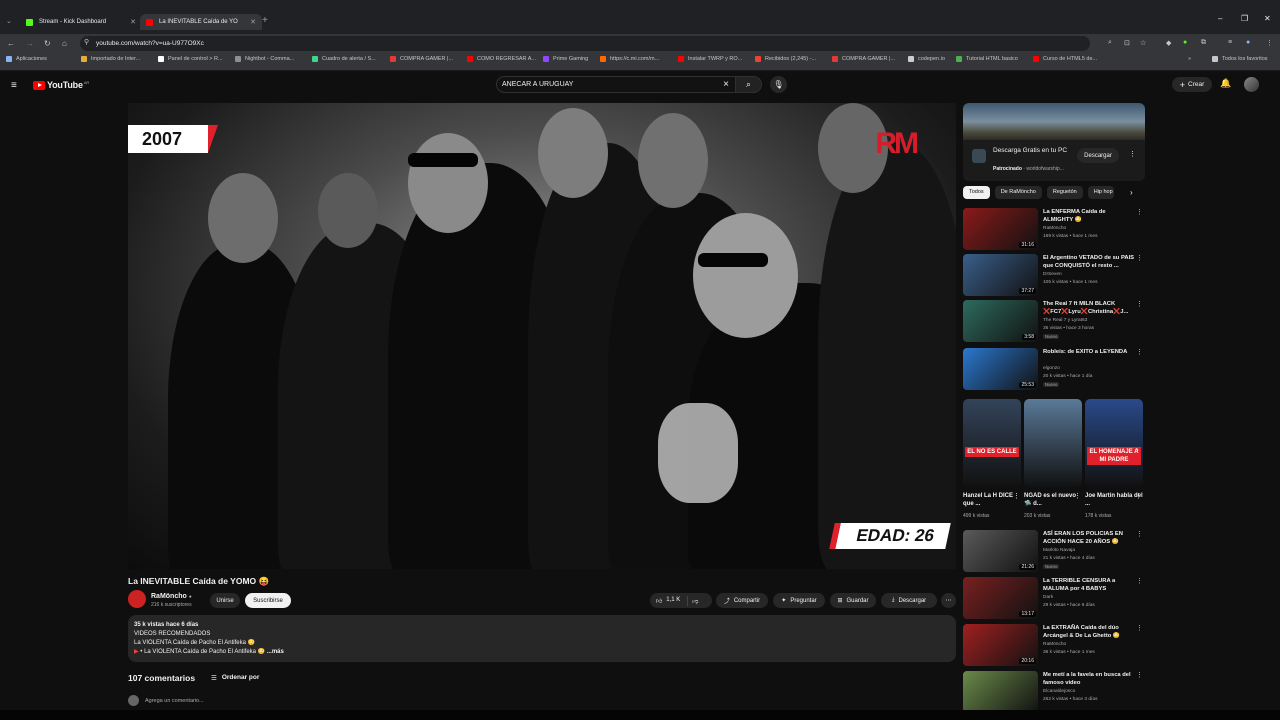 This screenshot has height=720, width=1280. What do you see at coordinates (9, 21) in the screenshot?
I see `tab-search-icon: ⌄` at bounding box center [9, 21].